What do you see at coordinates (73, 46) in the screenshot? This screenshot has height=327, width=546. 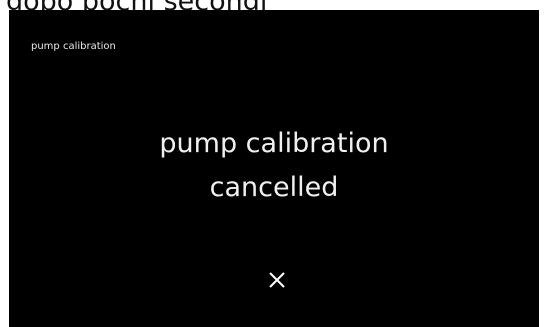 I see `screen-title: pump calibration` at bounding box center [73, 46].